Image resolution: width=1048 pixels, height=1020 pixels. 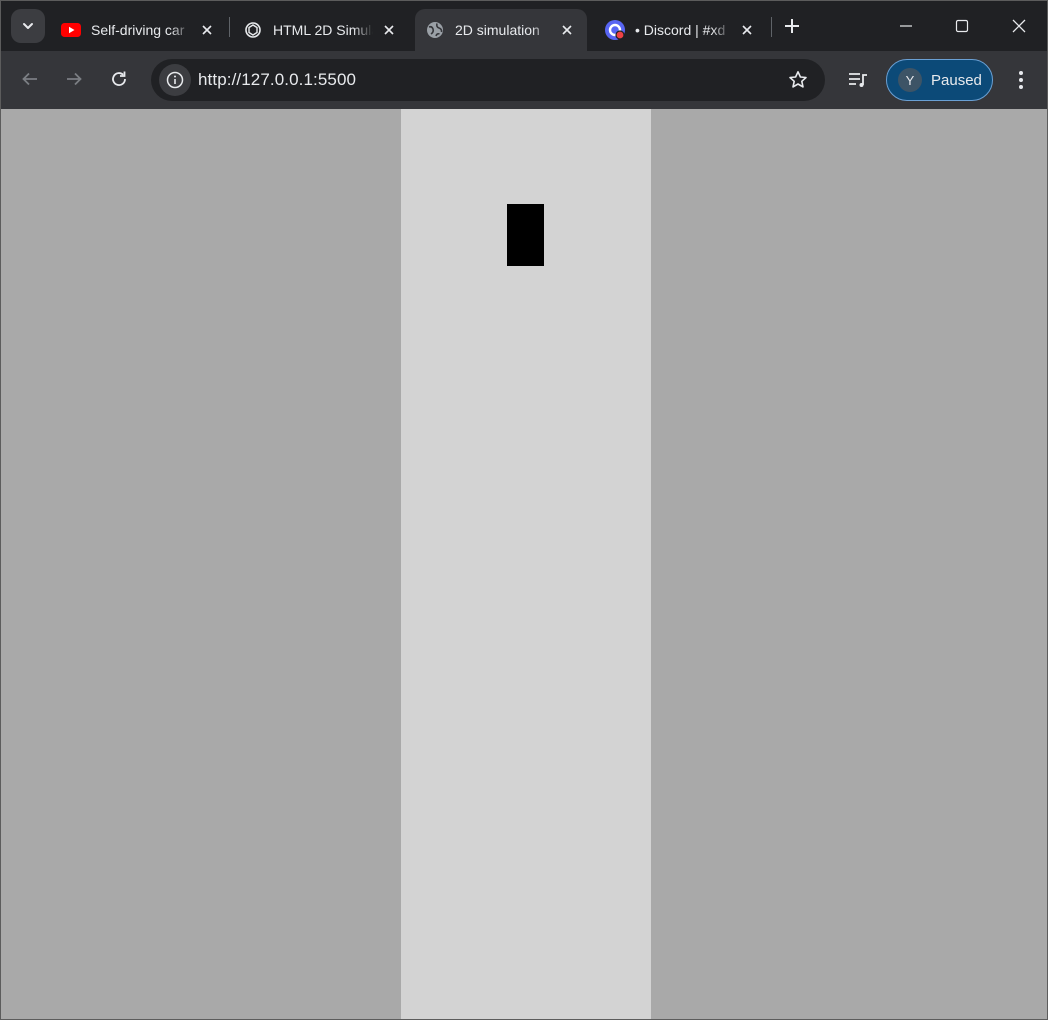 What do you see at coordinates (956, 80) in the screenshot?
I see `profile-status: Paused` at bounding box center [956, 80].